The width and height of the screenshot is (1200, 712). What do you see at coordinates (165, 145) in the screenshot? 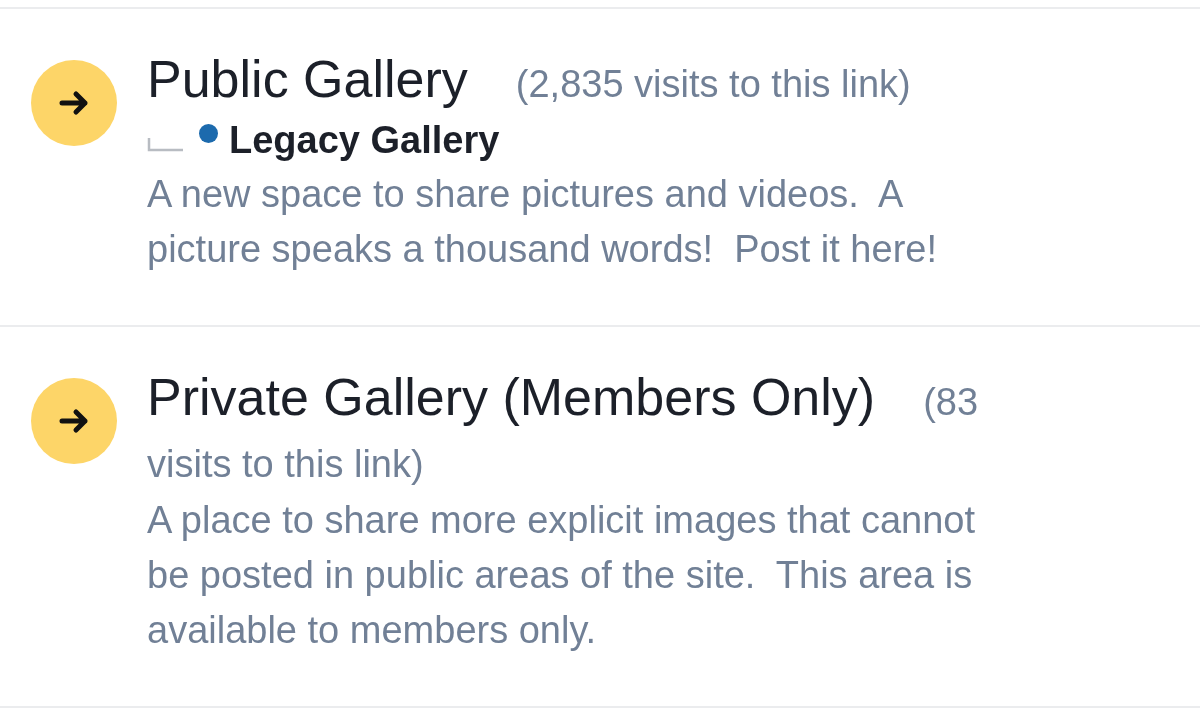
I see `tree-branch-icon` at bounding box center [165, 145].